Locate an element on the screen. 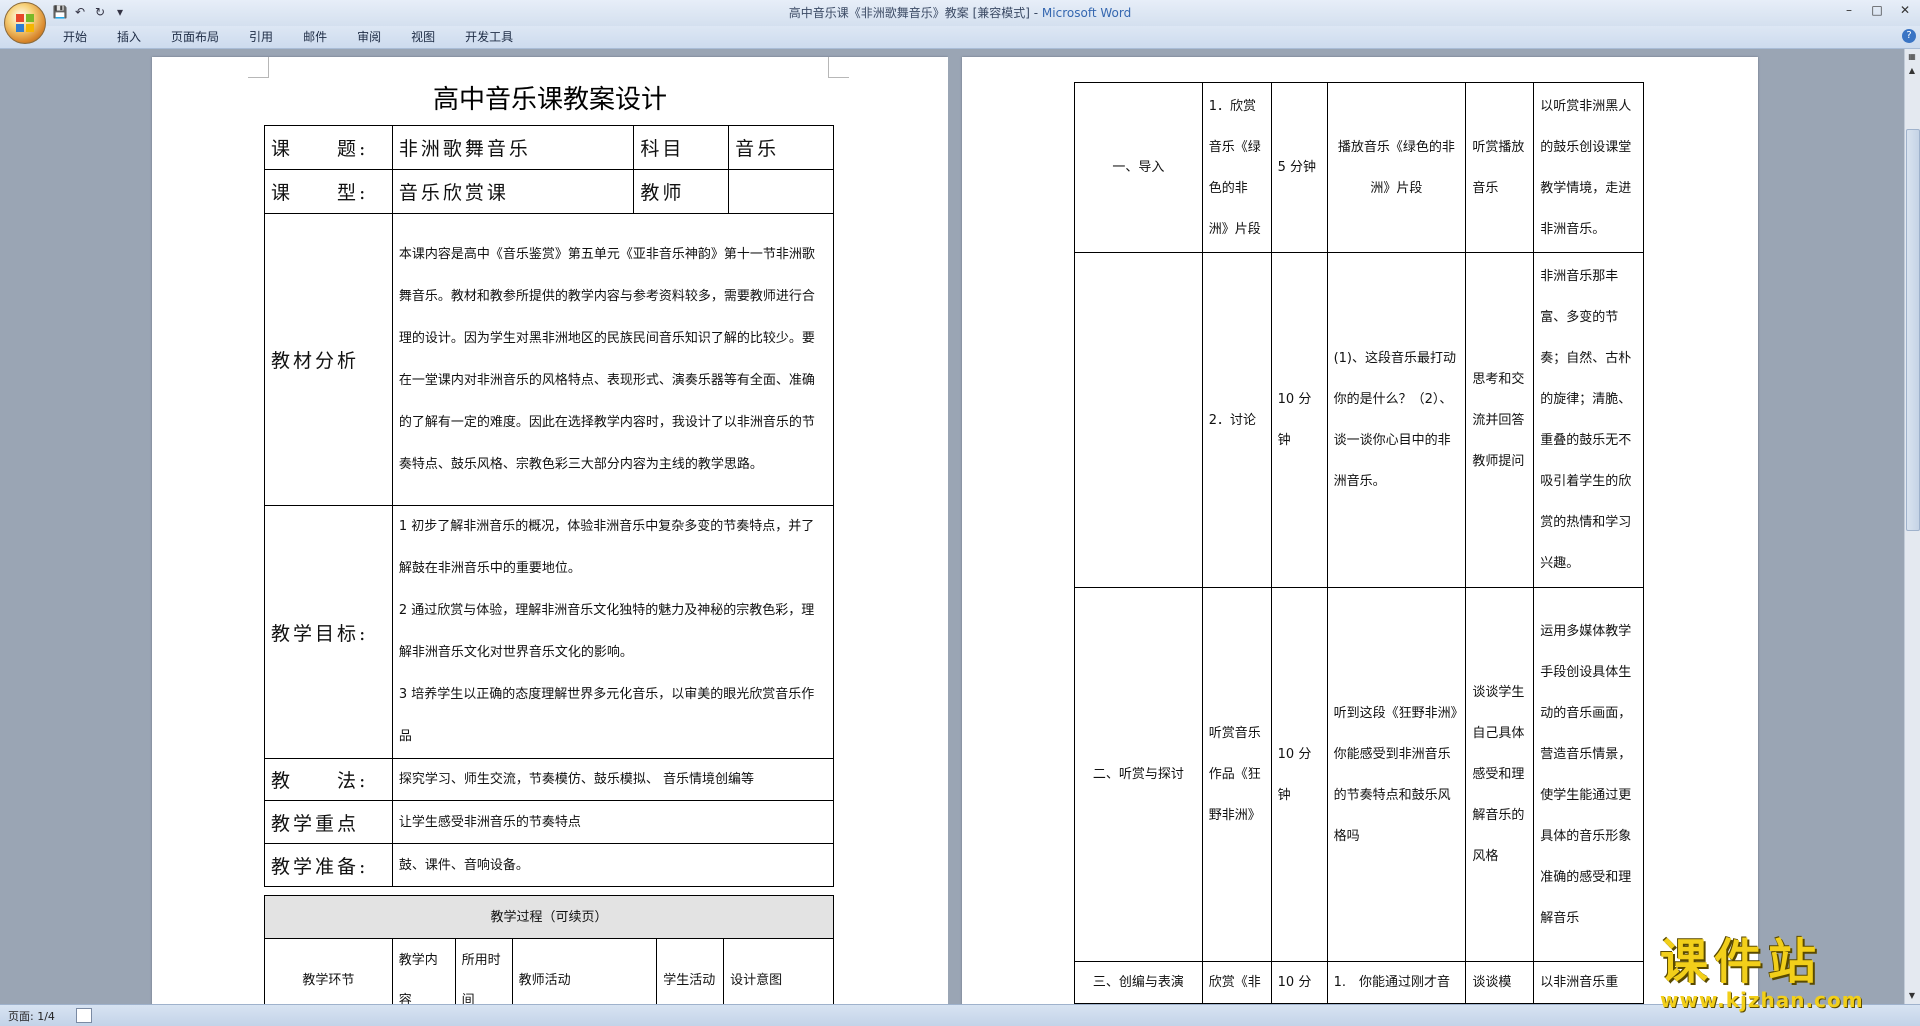  ruler-toggle-icon: ▦ is located at coordinates (1912, 57).